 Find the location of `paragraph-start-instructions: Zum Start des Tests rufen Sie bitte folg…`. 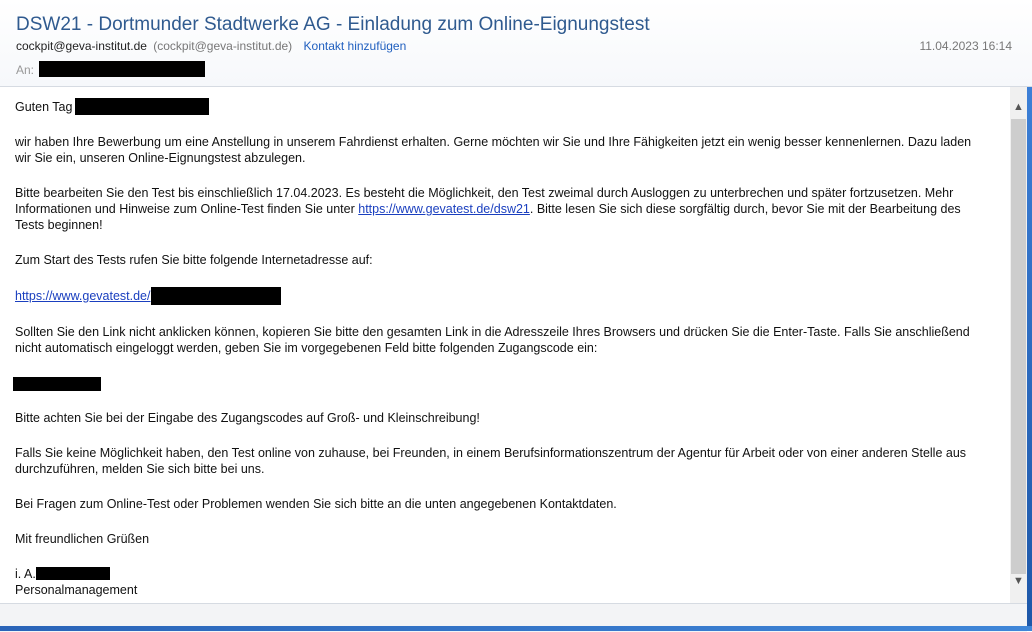

paragraph-start-instructions: Zum Start des Tests rufen Sie bitte folg… is located at coordinates (194, 260).